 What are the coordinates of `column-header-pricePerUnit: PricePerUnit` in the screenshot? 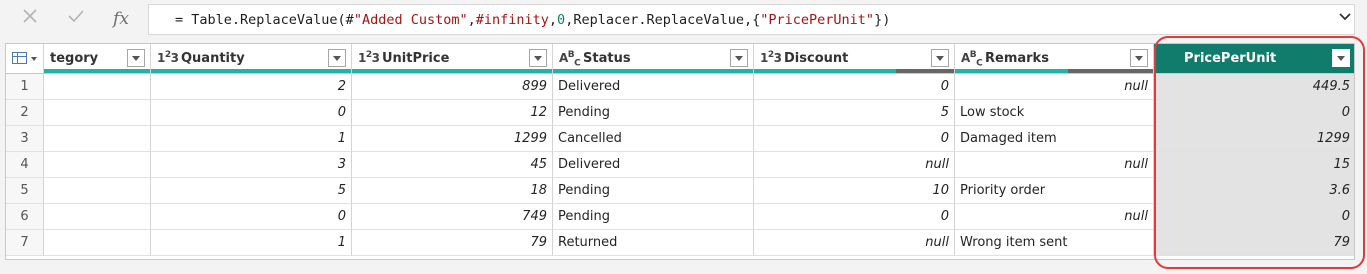 It's located at (1254, 59).